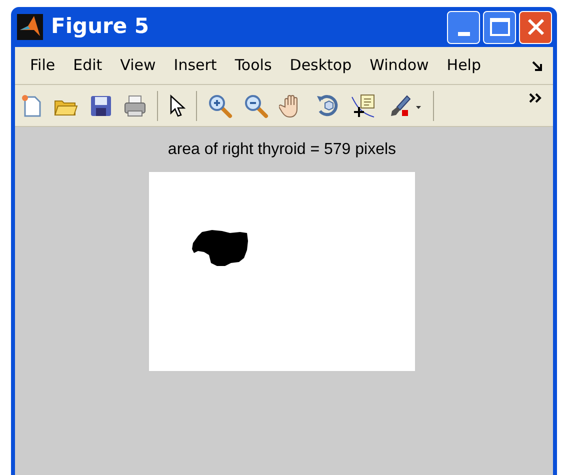 This screenshot has width=561, height=475. I want to click on thyroid-mask-shape, so click(220, 248).